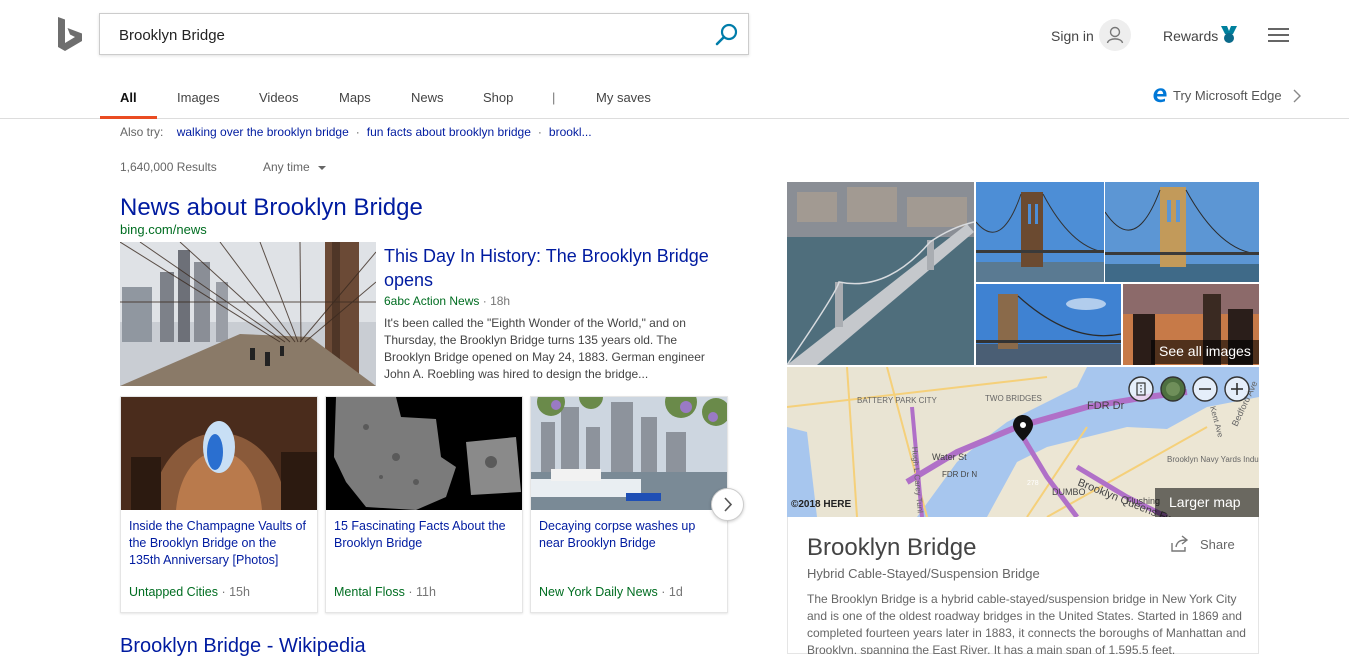 This screenshot has height=658, width=1349. Describe the element at coordinates (727, 35) in the screenshot. I see `search-icon` at that location.